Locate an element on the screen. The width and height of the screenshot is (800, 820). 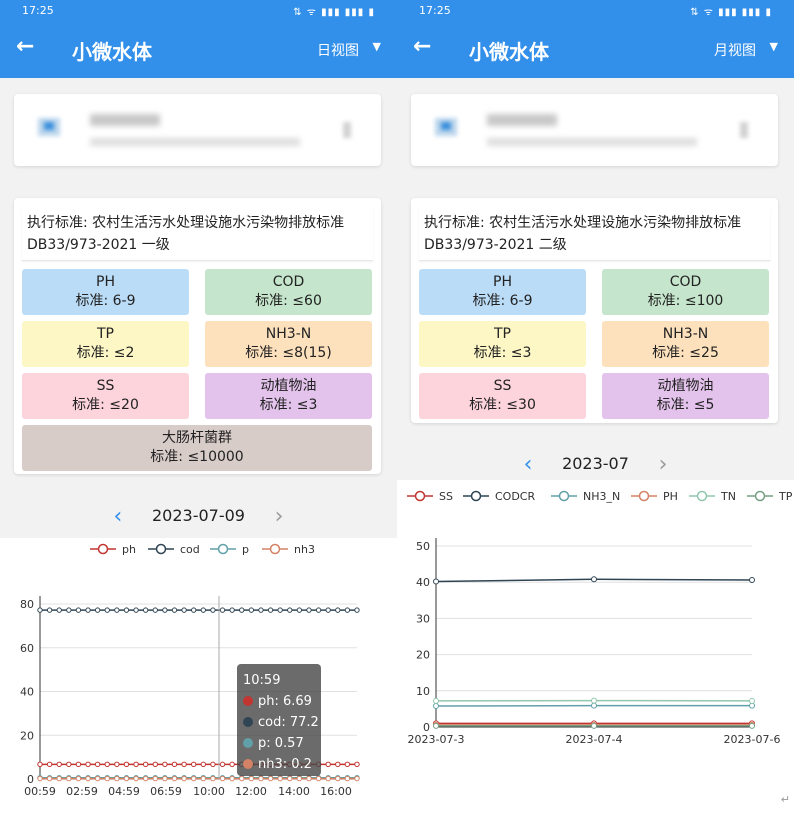
param-name: COD is located at coordinates (288, 282).